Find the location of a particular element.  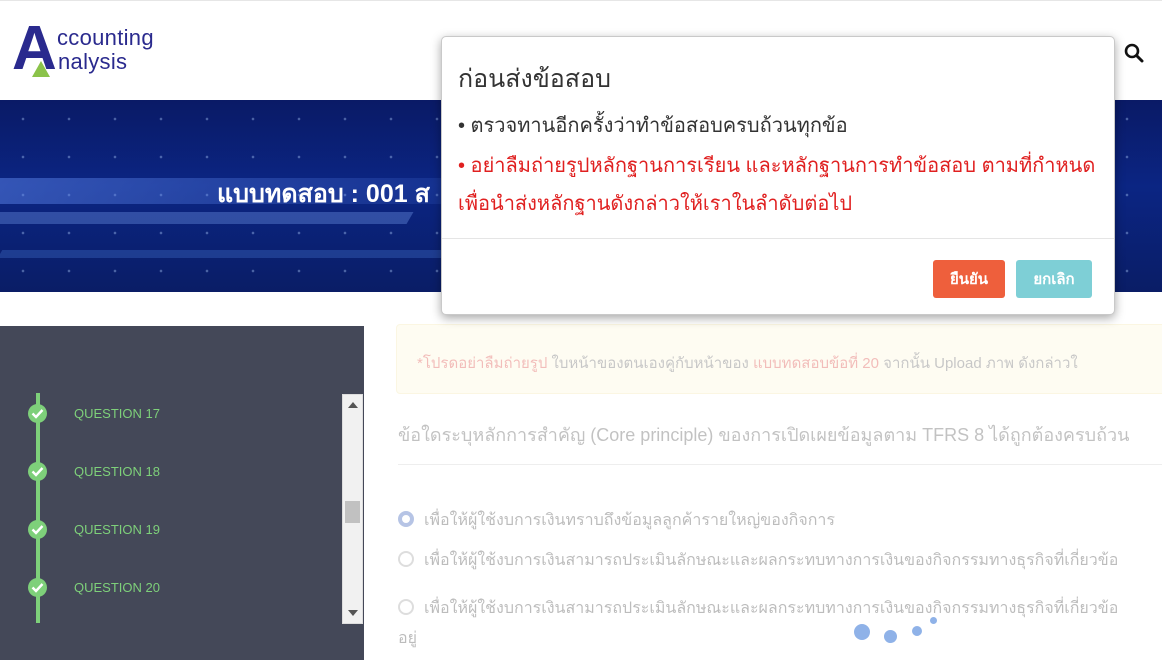

accounting-analysis-logo: A ccounting nalysis is located at coordinates (92, 49).